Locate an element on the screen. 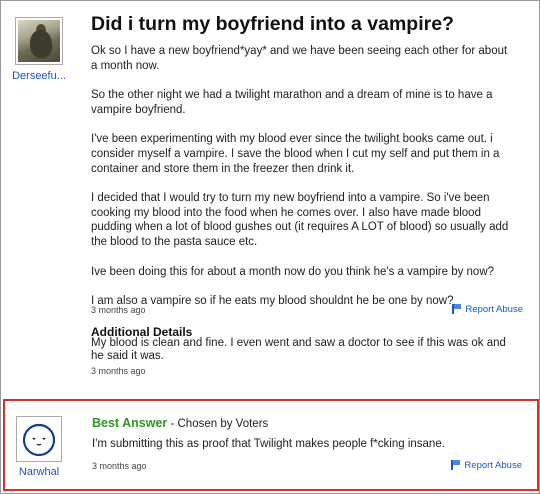  asker-avatar is located at coordinates (39, 41).